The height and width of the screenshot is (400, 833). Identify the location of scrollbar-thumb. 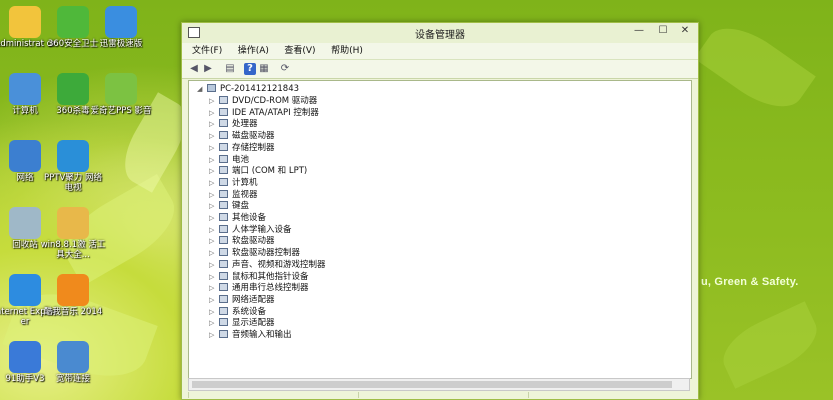
(432, 384).